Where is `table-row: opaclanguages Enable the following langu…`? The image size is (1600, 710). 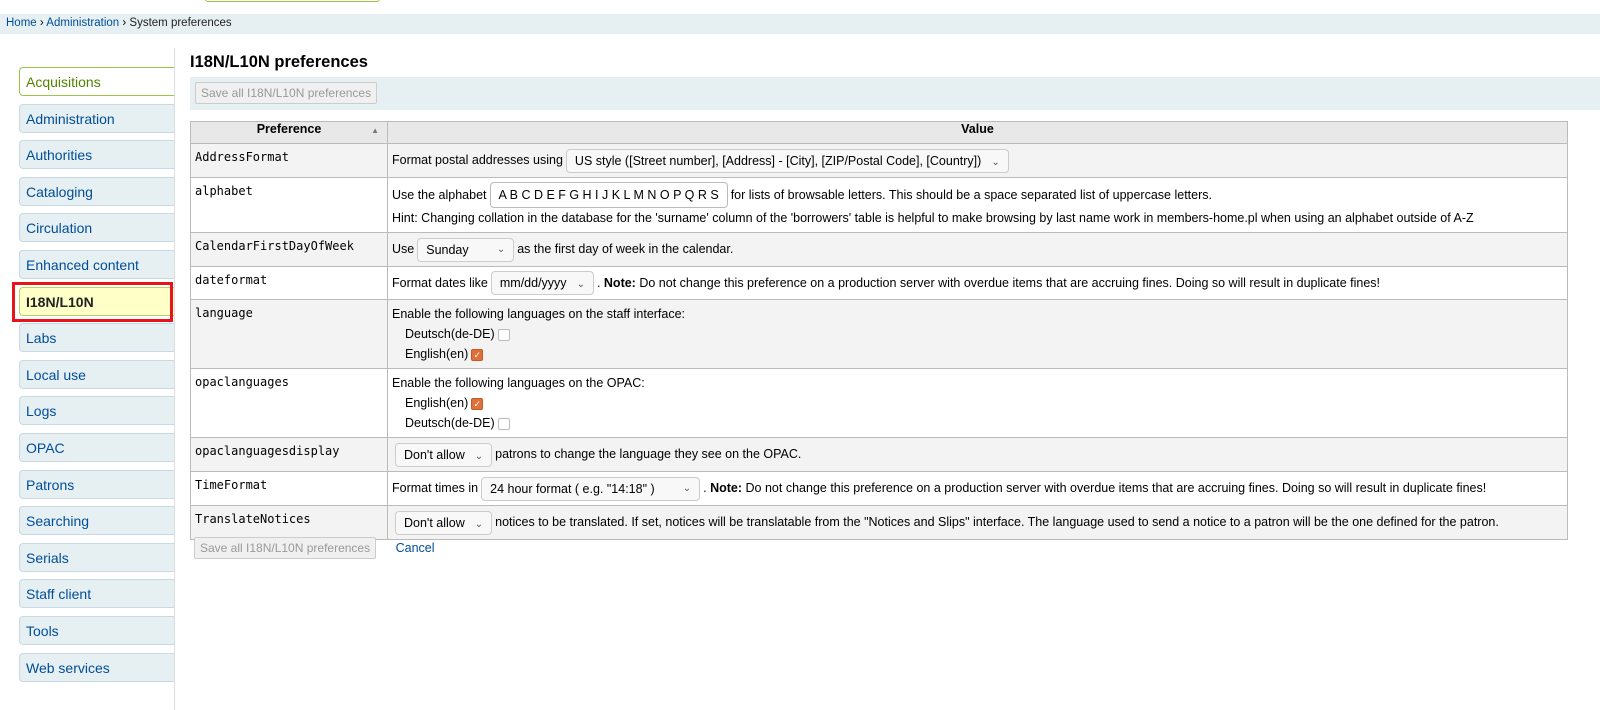
table-row: opaclanguages Enable the following langu… is located at coordinates (879, 403).